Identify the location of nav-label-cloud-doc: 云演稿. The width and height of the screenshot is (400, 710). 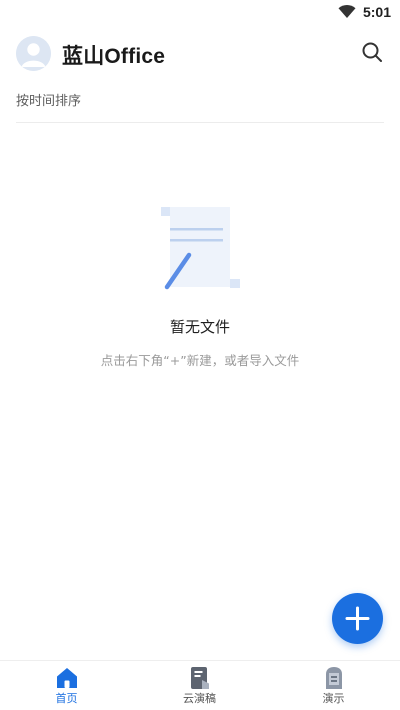
(199, 698).